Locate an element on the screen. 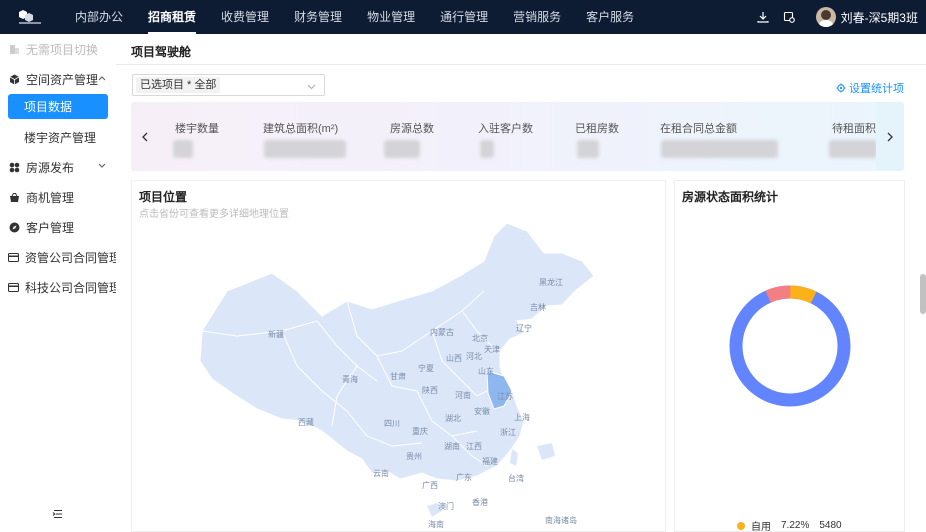  stat-listing-count-value is located at coordinates (402, 149).